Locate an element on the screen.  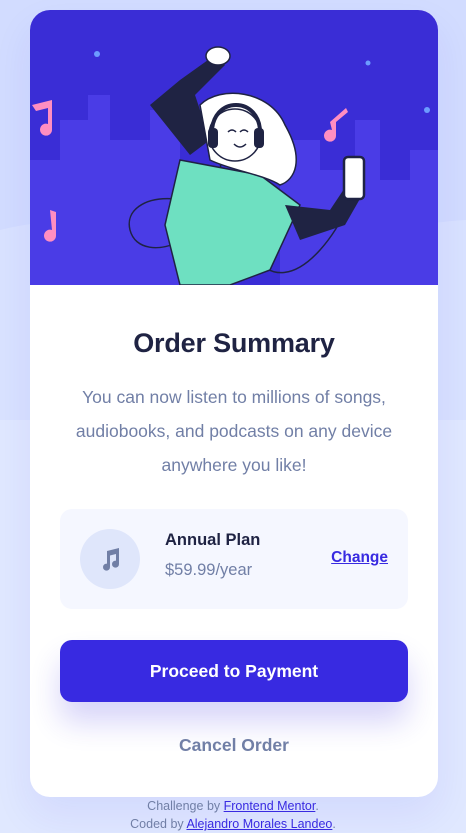
attribution-challenge-text: Challenge by is located at coordinates (185, 806).